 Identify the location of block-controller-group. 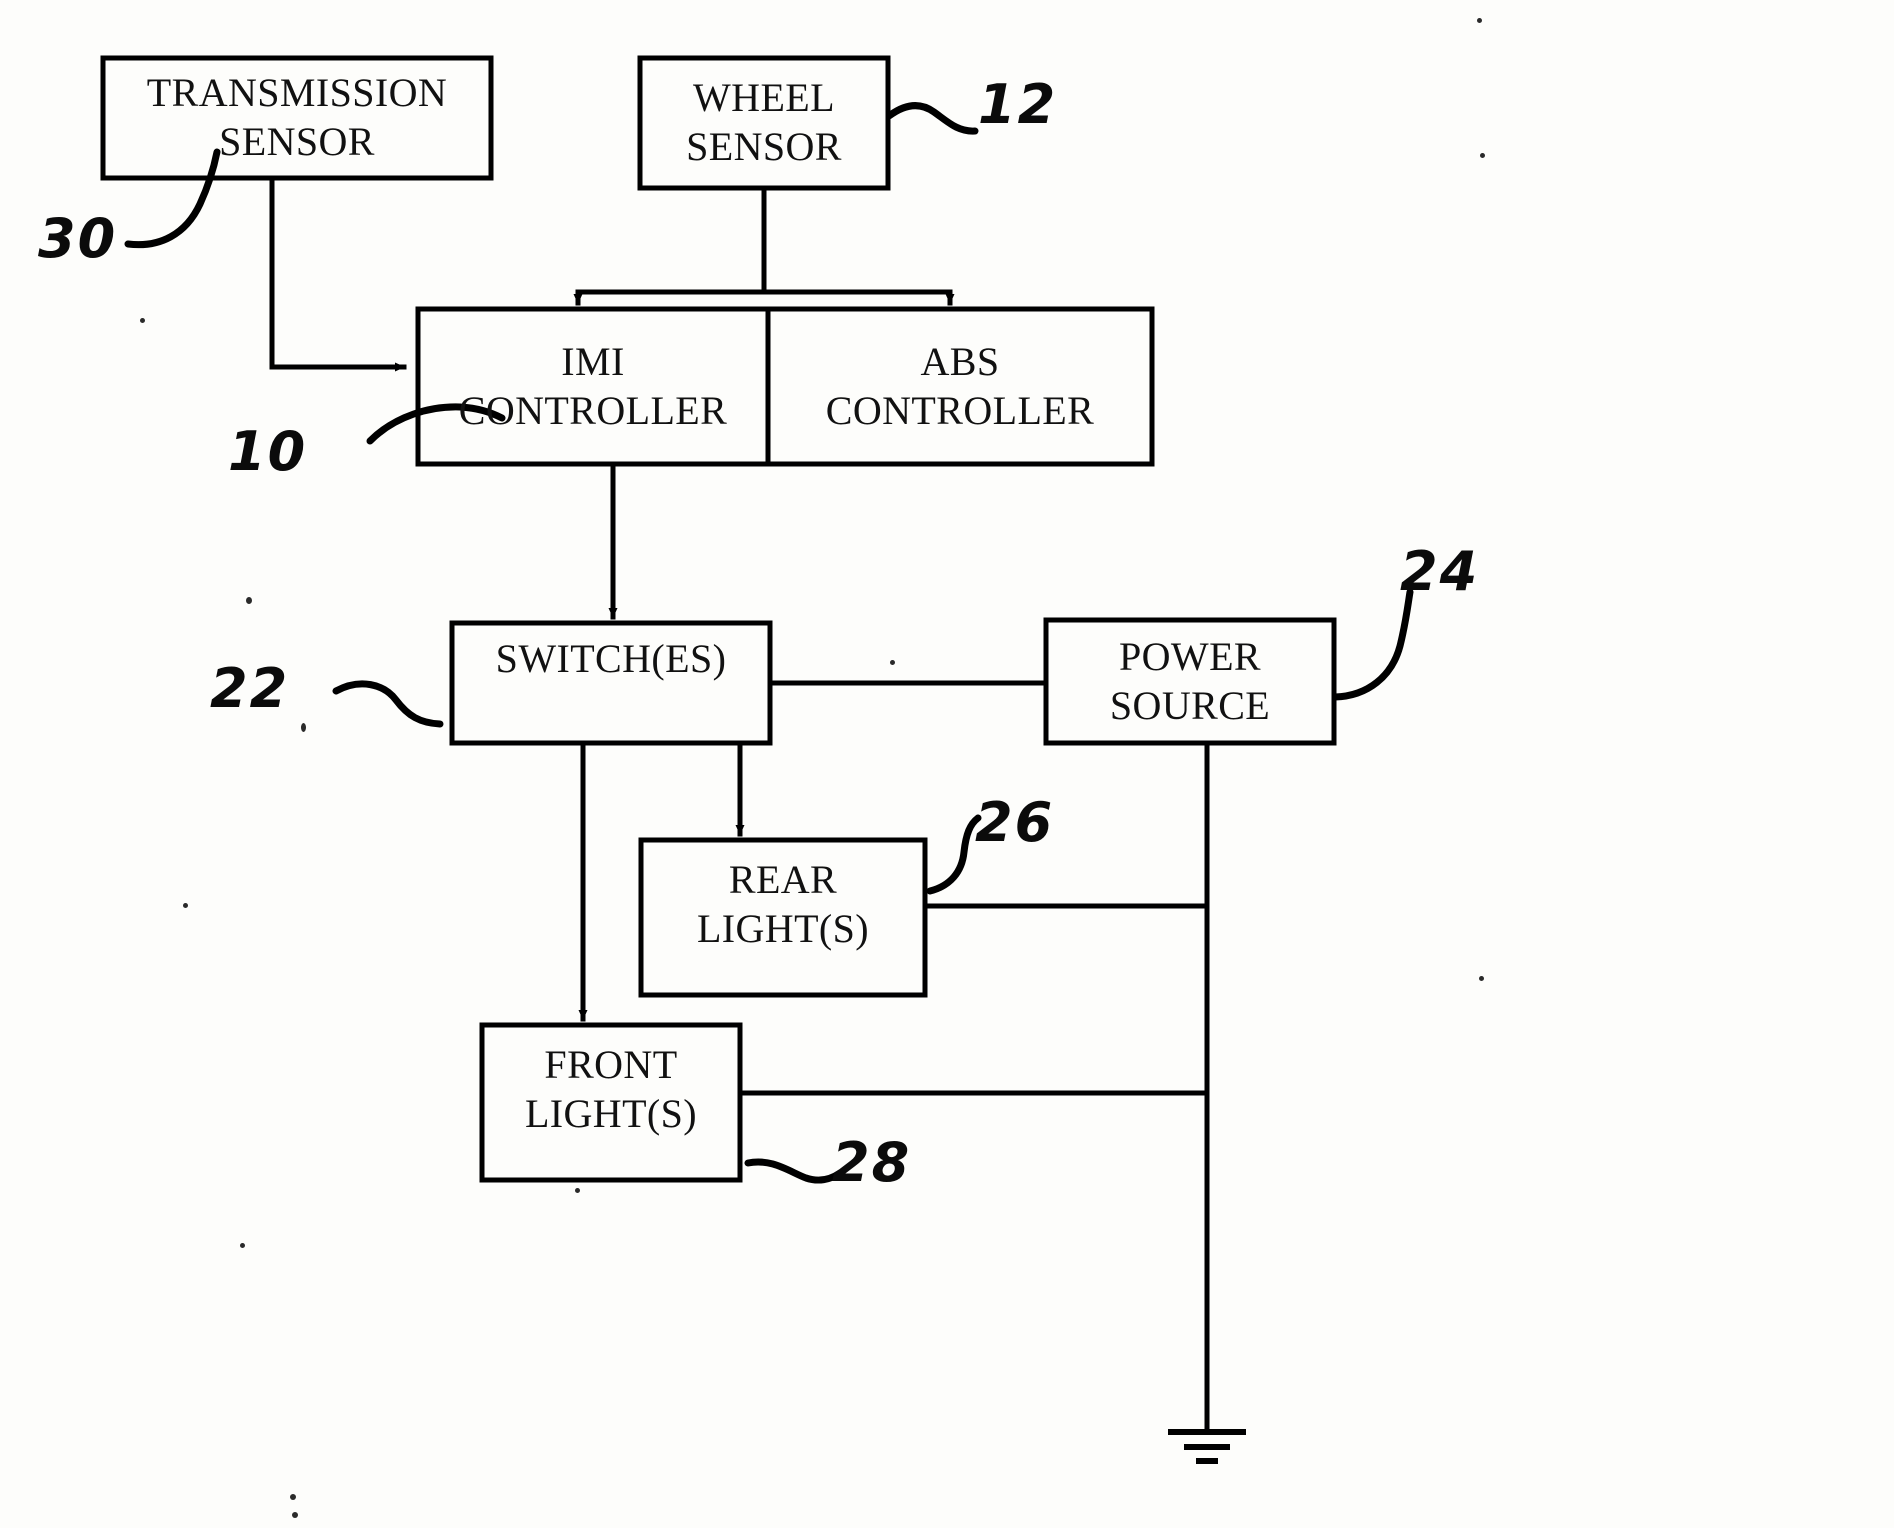
(785, 386).